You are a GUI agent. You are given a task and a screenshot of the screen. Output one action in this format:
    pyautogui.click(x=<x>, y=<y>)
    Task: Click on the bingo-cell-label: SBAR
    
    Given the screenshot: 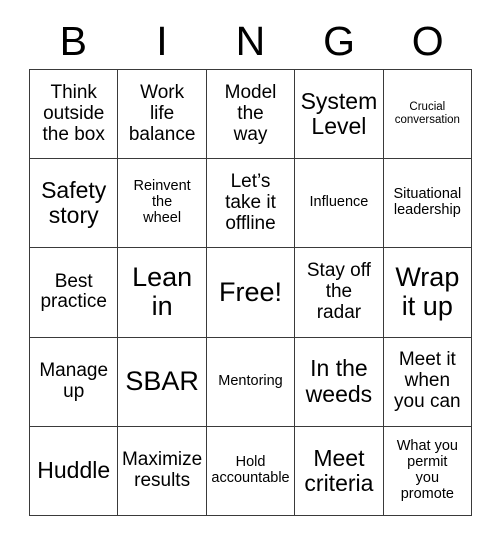 What is the action you would take?
    pyautogui.click(x=162, y=380)
    